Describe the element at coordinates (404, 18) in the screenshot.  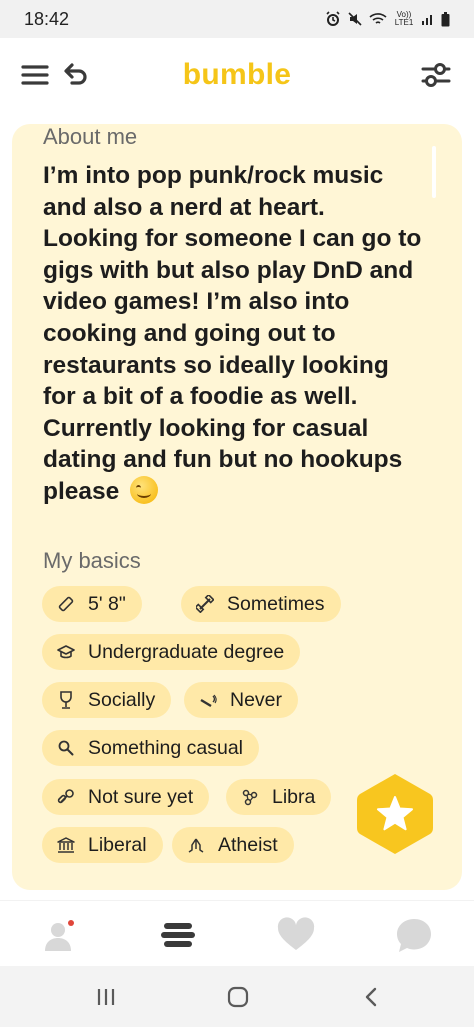
I see `network-label: Vo)) LTE1` at that location.